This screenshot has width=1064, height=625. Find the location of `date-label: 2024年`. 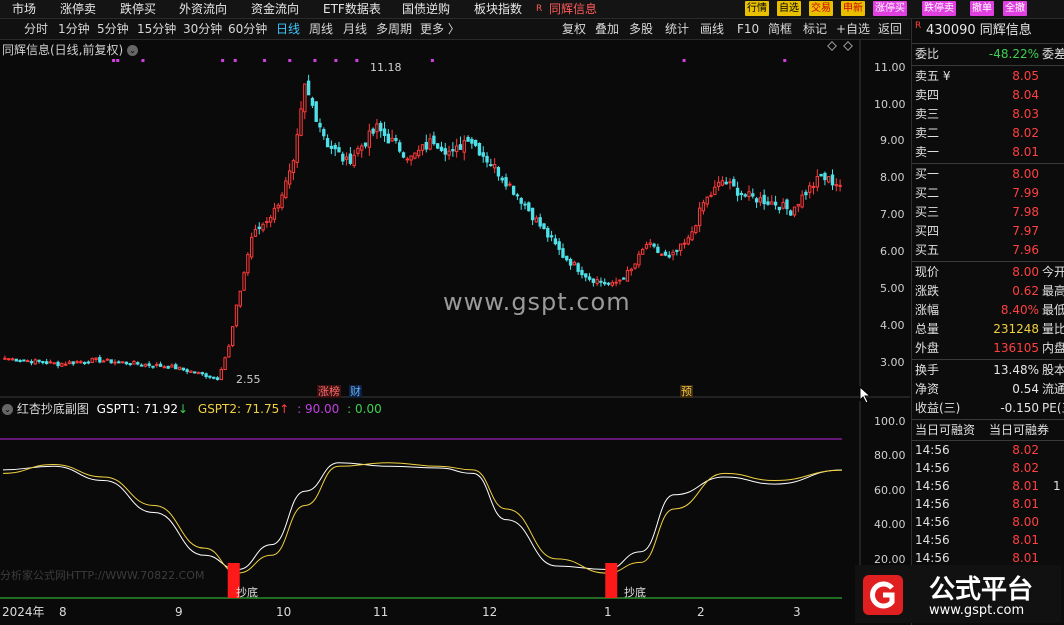

date-label: 2024年 is located at coordinates (23, 612).